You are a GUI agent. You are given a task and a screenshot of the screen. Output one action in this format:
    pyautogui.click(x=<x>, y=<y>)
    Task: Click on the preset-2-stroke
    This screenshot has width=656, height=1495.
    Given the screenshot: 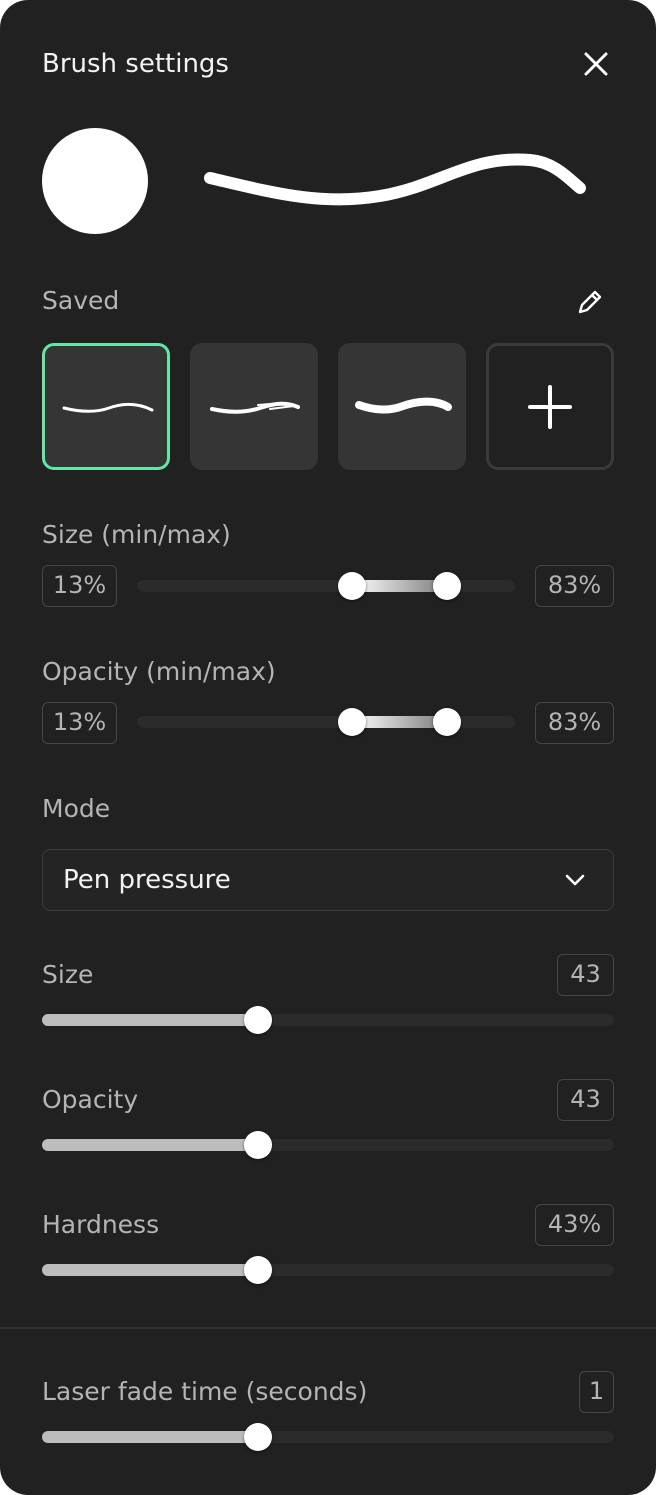 What is the action you would take?
    pyautogui.click(x=255, y=407)
    